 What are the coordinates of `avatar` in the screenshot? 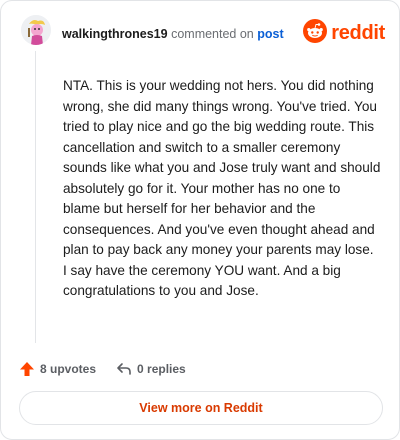 It's located at (36, 30).